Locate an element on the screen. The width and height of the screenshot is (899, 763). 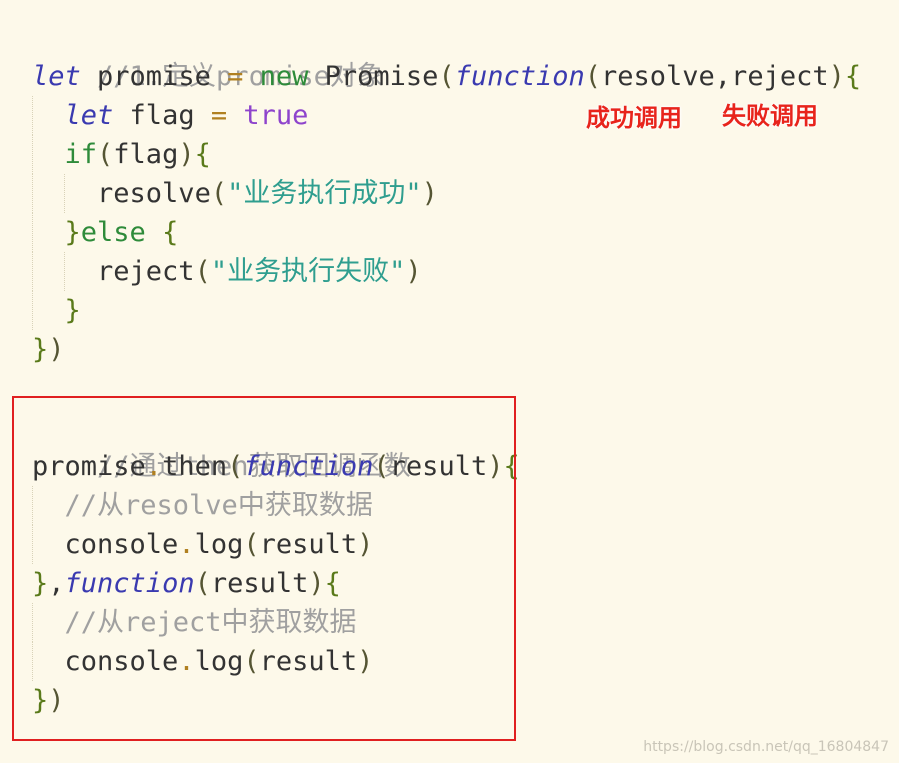
code-line-if: if(flag){ is located at coordinates (121, 154).